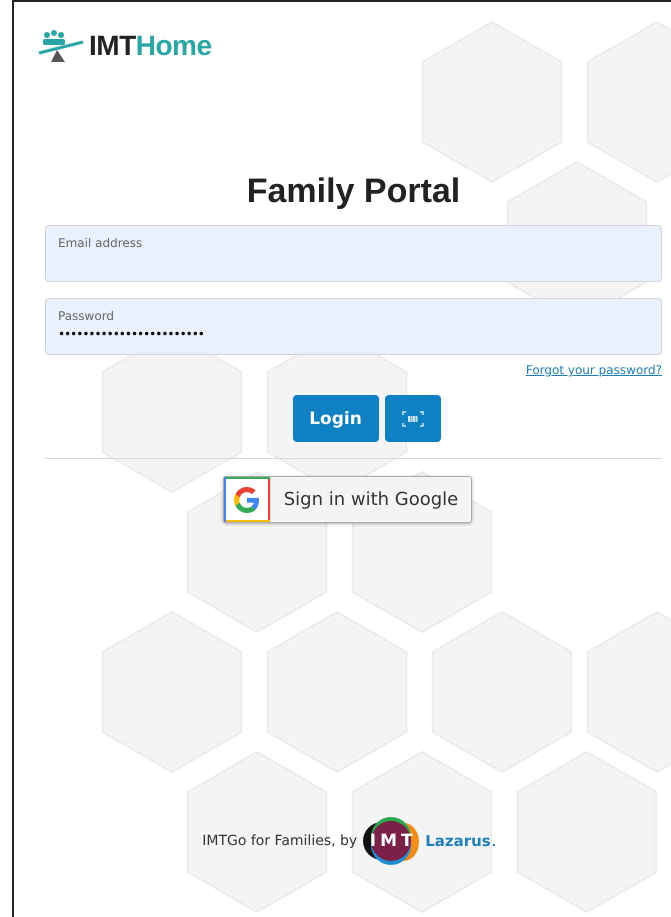 The image size is (671, 917). Describe the element at coordinates (101, 243) in the screenshot. I see `field-label: Email address` at that location.